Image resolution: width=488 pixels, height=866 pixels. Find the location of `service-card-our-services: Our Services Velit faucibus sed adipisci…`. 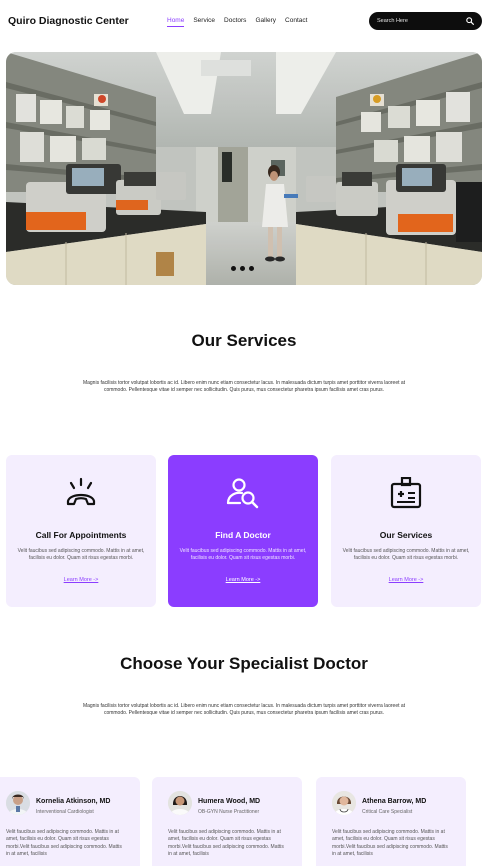

service-card-our-services: Our Services Velit faucibus sed adipisci… is located at coordinates (406, 531).